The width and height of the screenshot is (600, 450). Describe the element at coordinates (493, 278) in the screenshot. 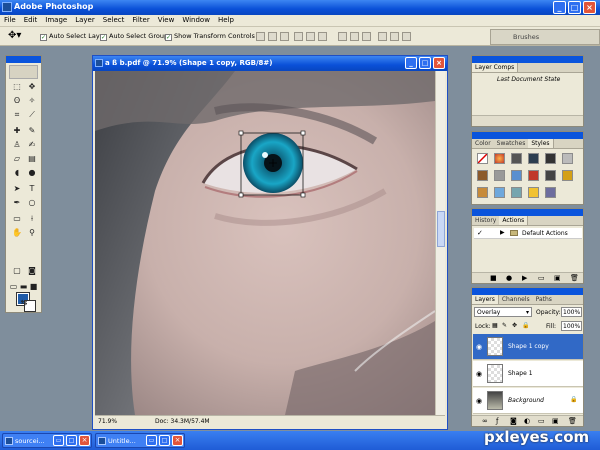

I see `stop-icon: ■` at that location.